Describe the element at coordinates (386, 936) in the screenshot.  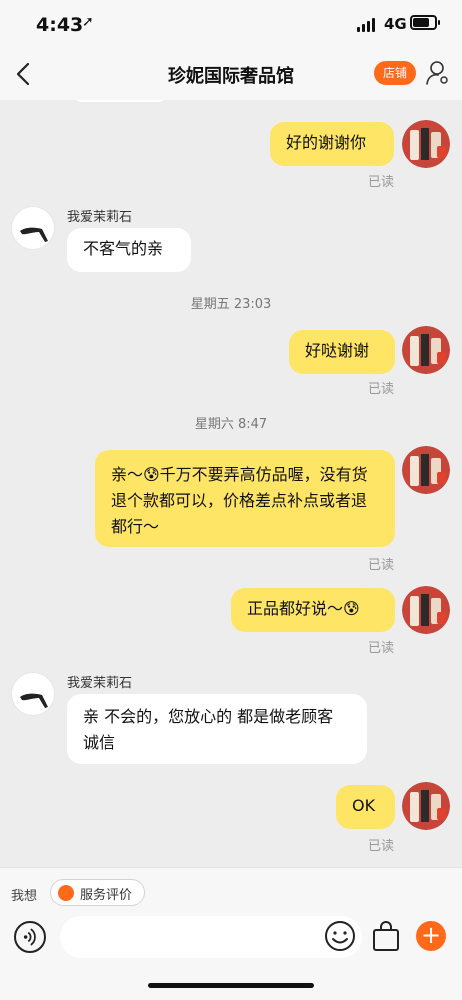
I see `shopping-bag-icon` at that location.